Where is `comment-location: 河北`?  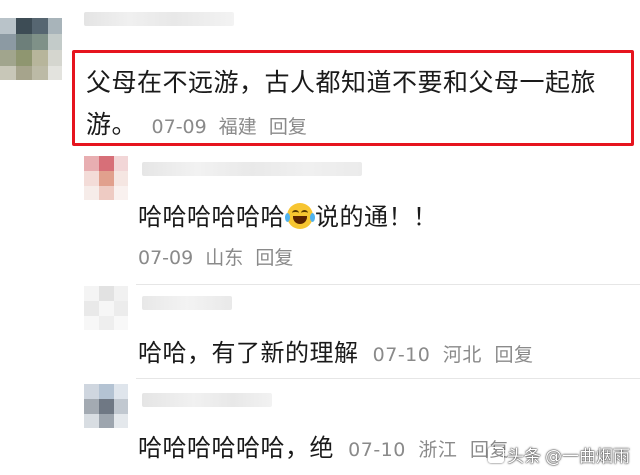
comment-location: 河北 is located at coordinates (462, 355).